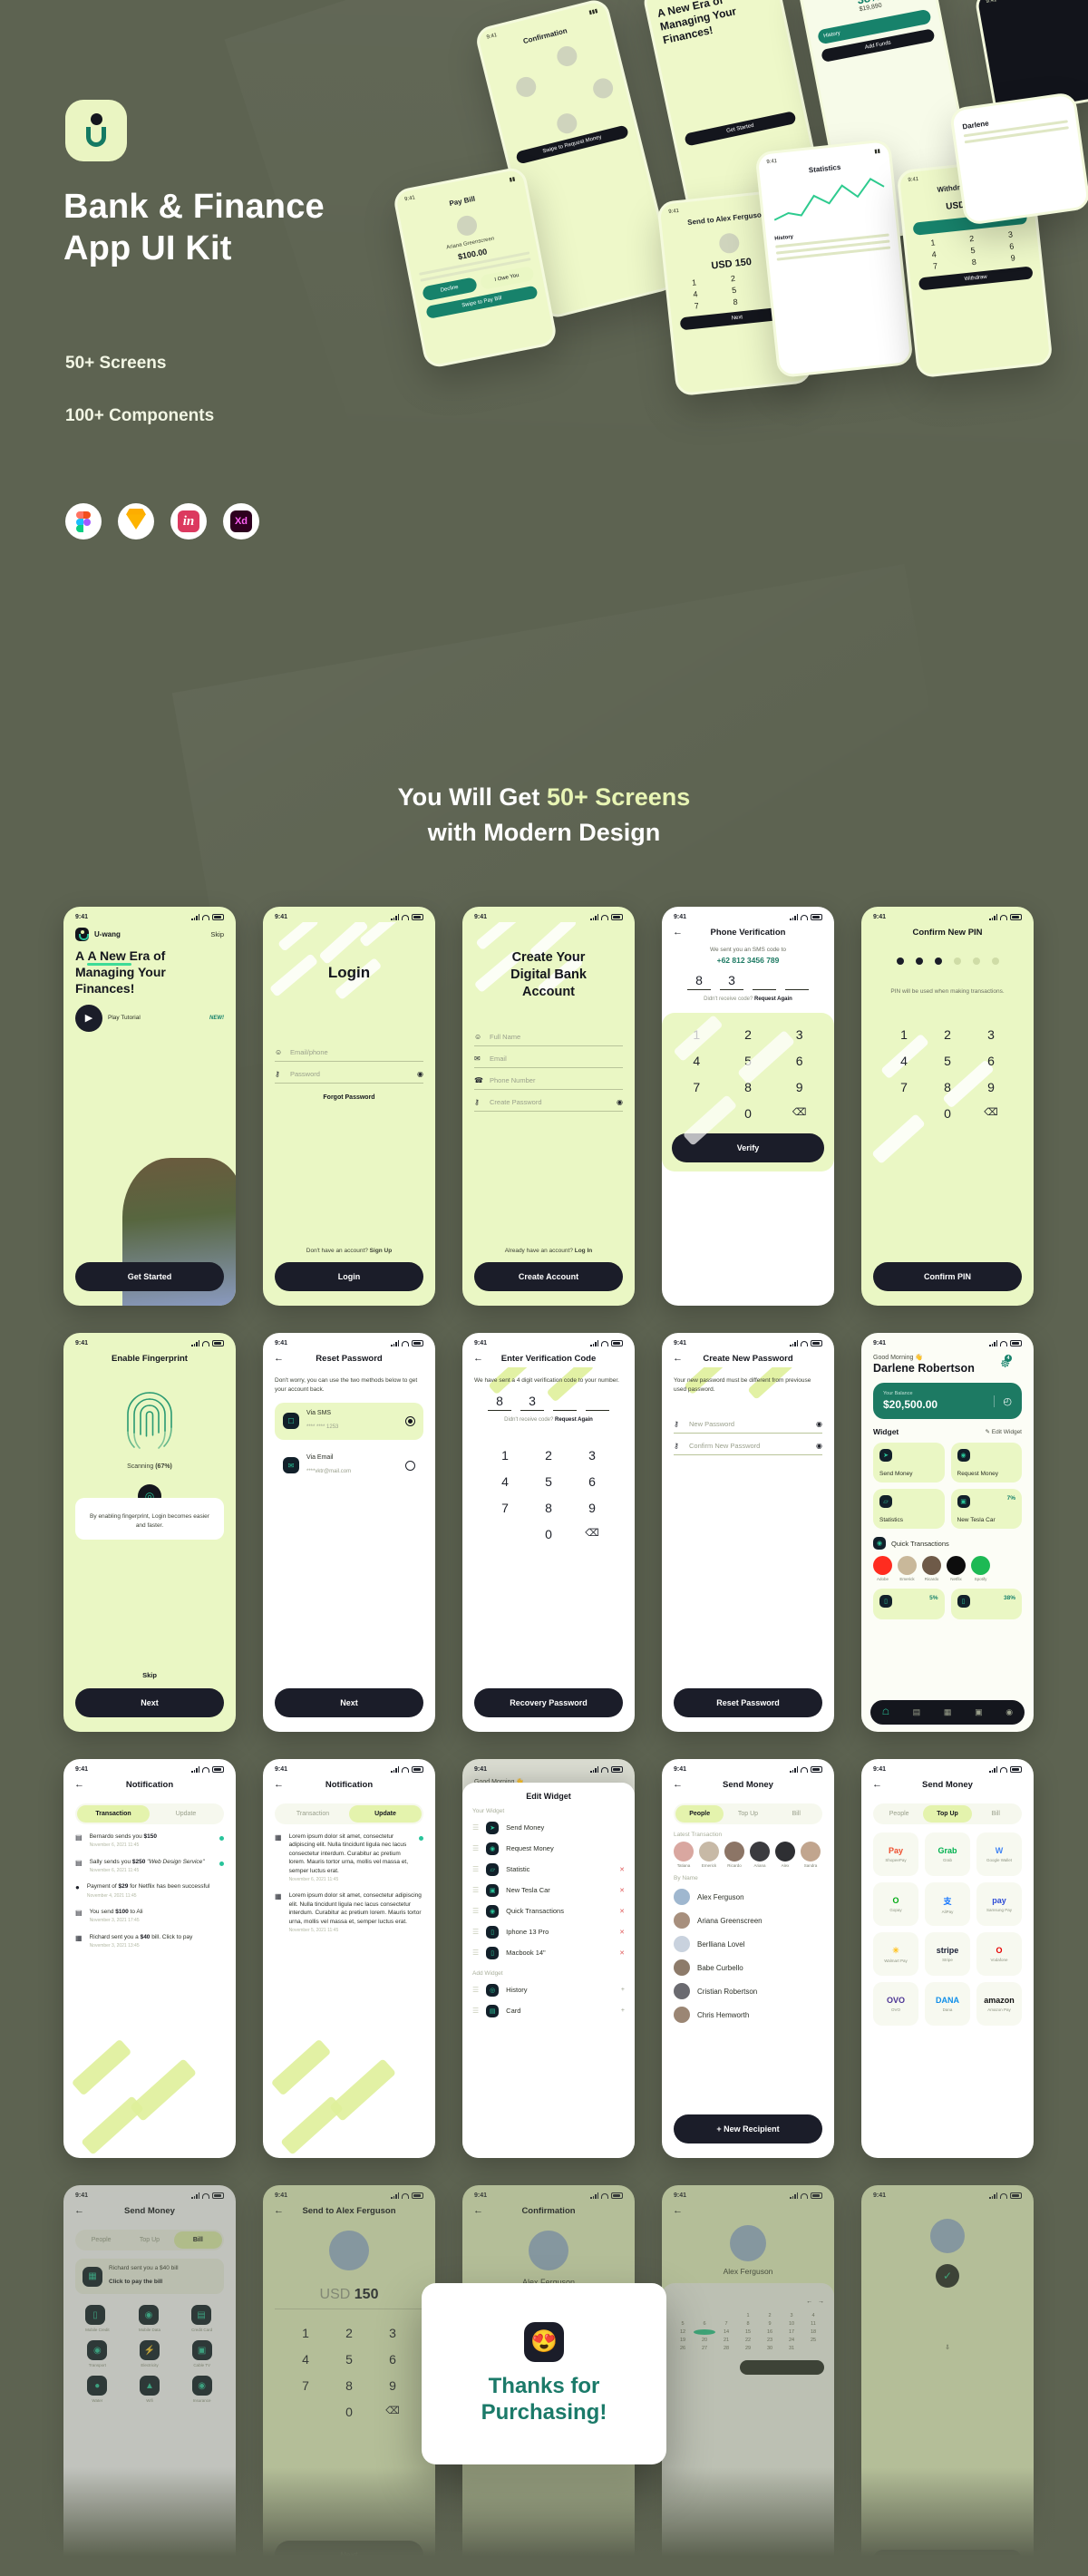 The height and width of the screenshot is (2576, 1088). What do you see at coordinates (548, 1276) in the screenshot?
I see `create-account-button: Create Account` at bounding box center [548, 1276].